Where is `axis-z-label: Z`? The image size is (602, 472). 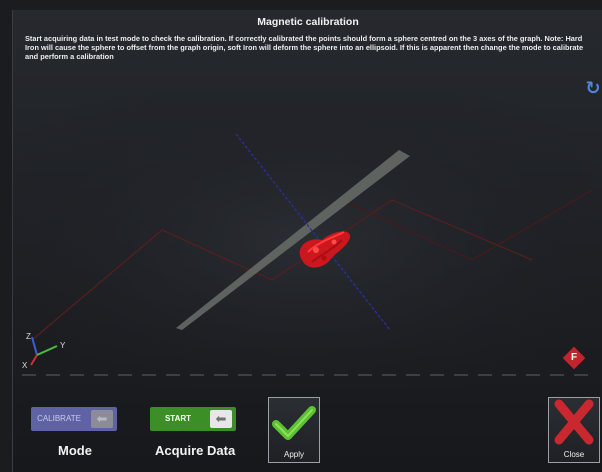
axis-z-label: Z is located at coordinates (28, 336).